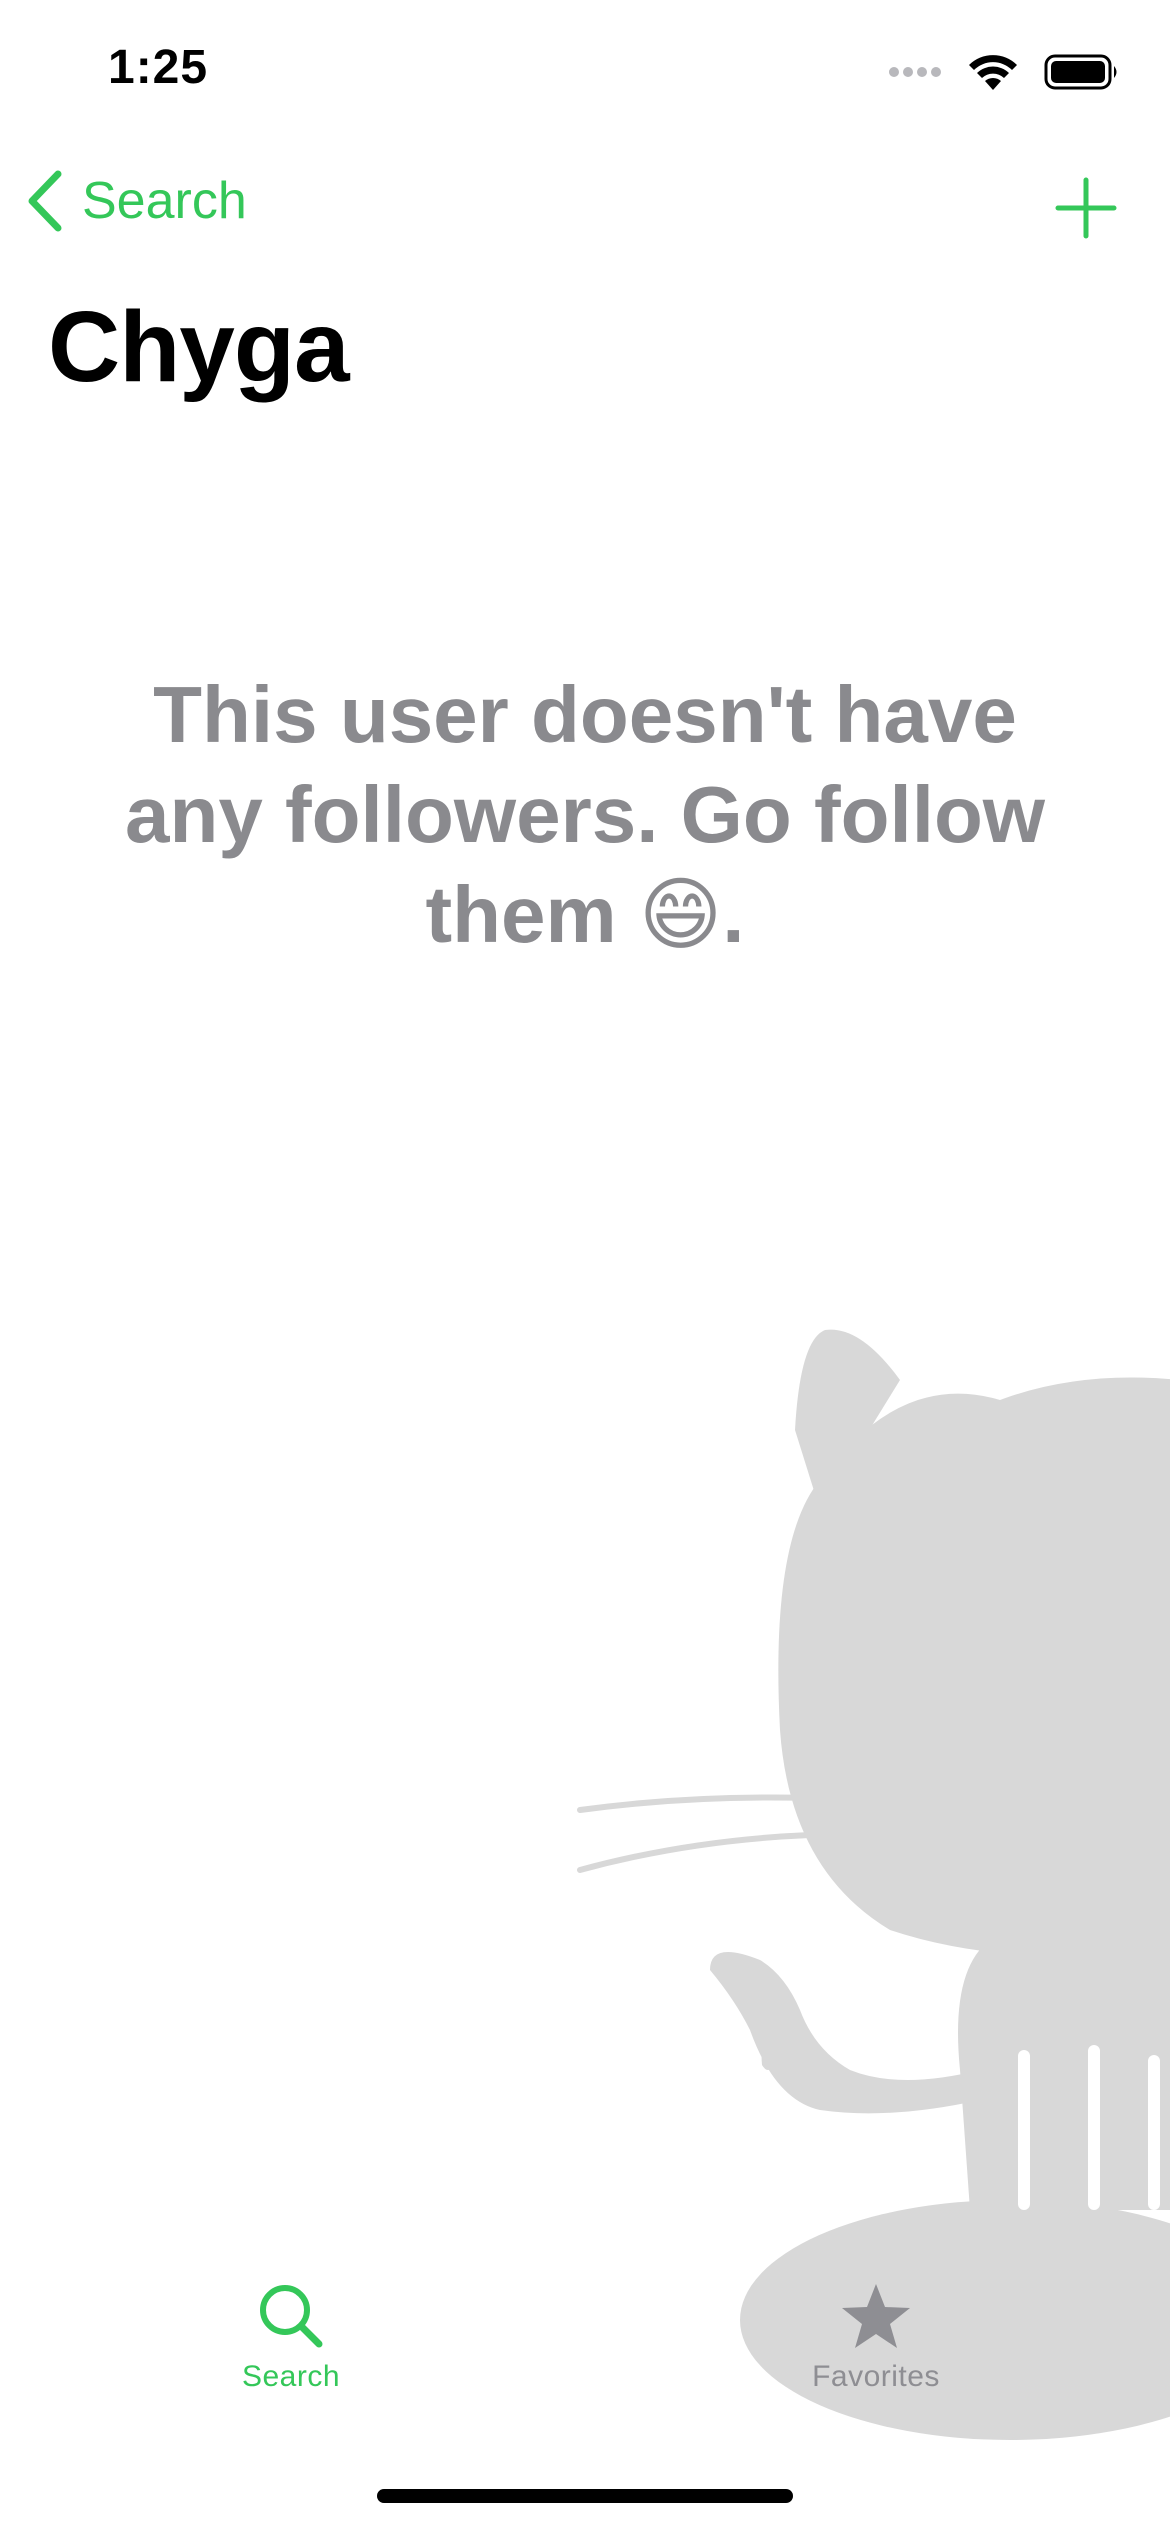  Describe the element at coordinates (585, 2380) in the screenshot. I see `tab-bar: Search Favorites` at that location.